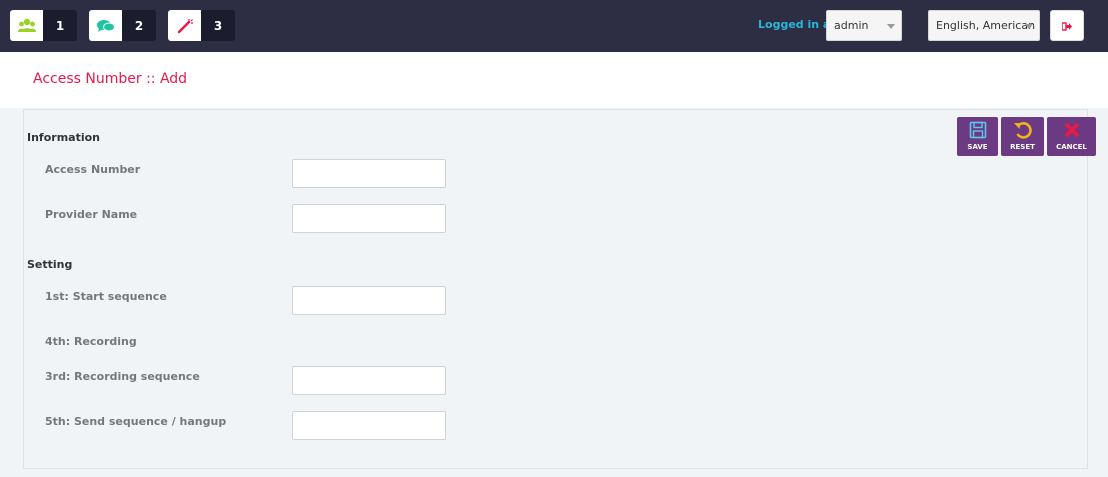 The image size is (1108, 477). What do you see at coordinates (50, 264) in the screenshot?
I see `setting-section-title: Setting` at bounding box center [50, 264].